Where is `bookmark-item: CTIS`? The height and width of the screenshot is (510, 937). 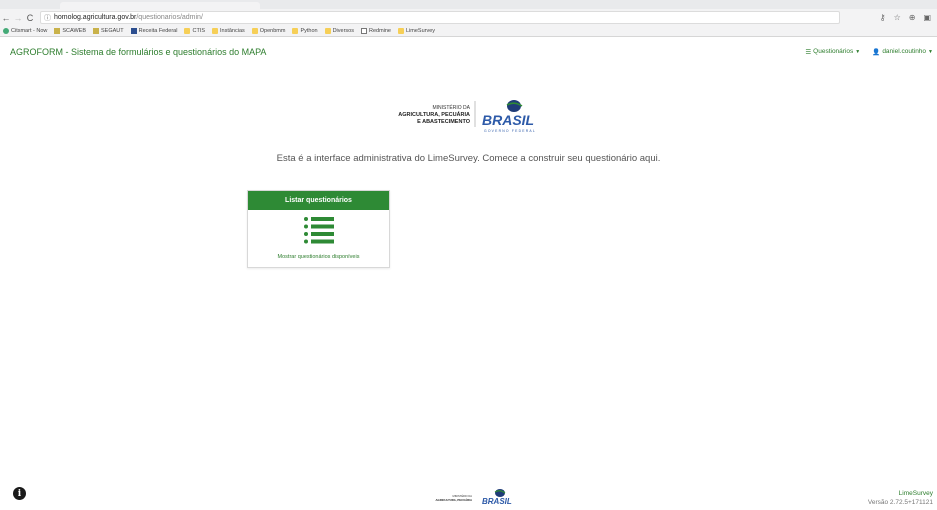
bookmark-item: CTIS is located at coordinates (194, 31).